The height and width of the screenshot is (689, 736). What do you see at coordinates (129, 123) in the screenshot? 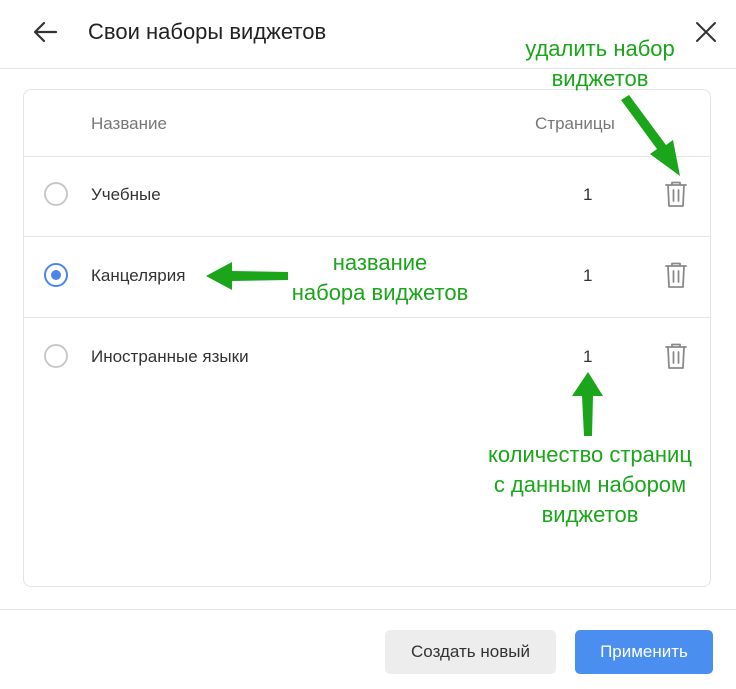
I see `column-header-name: Название` at bounding box center [129, 123].